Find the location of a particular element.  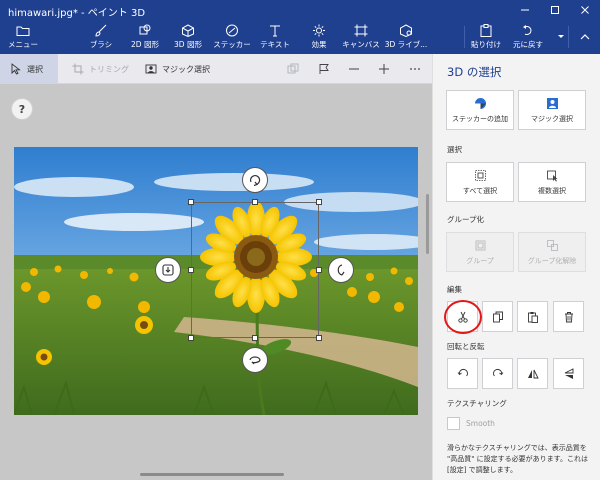

more-icon is located at coordinates (415, 69).